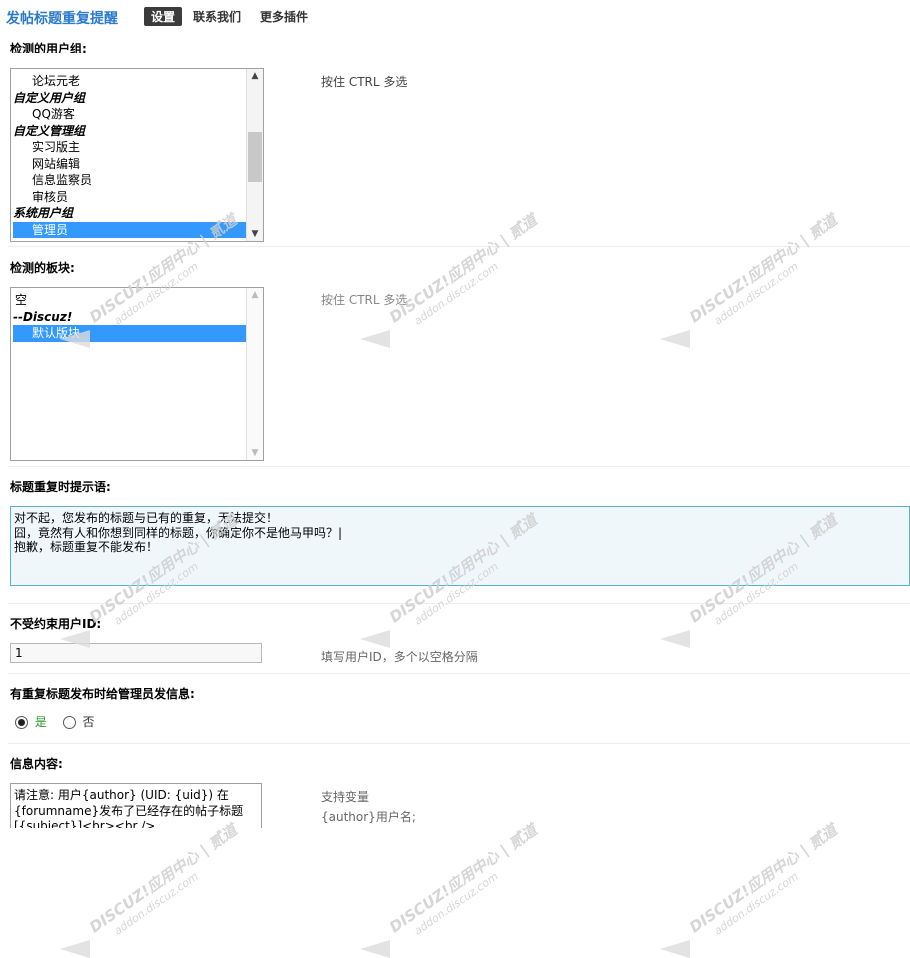 This screenshot has width=910, height=958. What do you see at coordinates (43, 213) in the screenshot?
I see `option-group: 系统用户组` at bounding box center [43, 213].